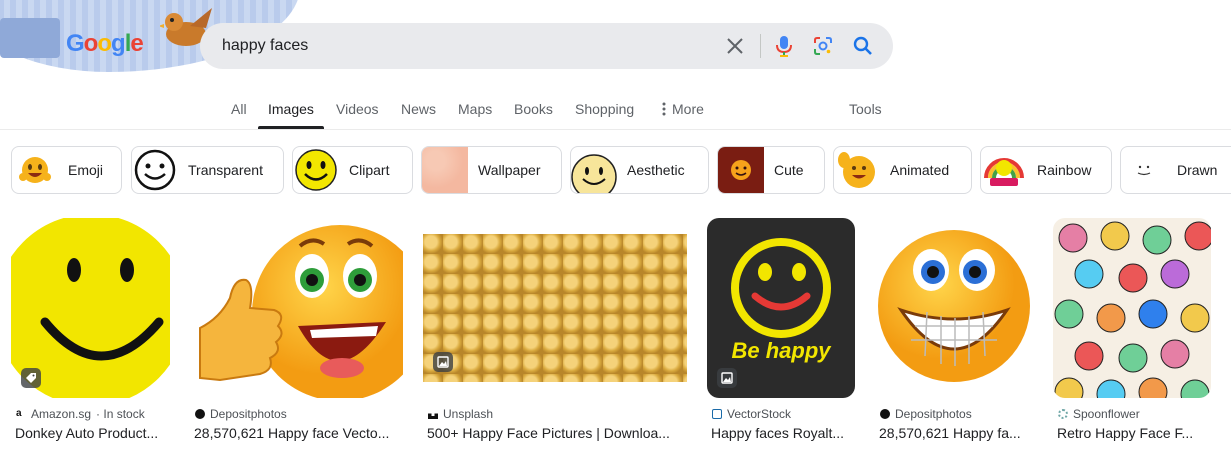 This screenshot has height=450, width=1231. What do you see at coordinates (61, 414) in the screenshot?
I see `result-source-name: Amazon.sg` at bounding box center [61, 414].